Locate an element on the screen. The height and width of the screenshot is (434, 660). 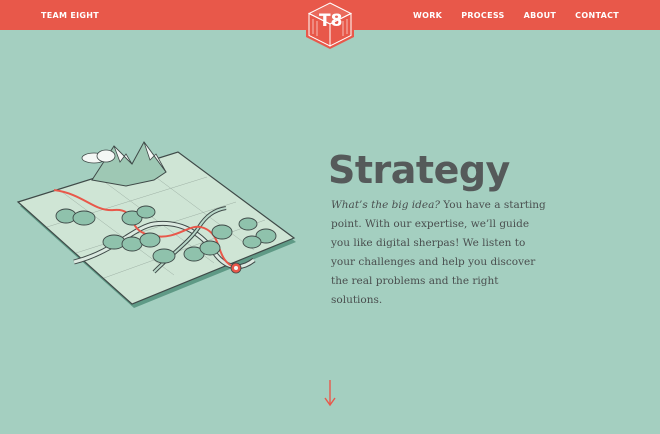
brand-link: TEAM EIGHT is located at coordinates (70, 15).